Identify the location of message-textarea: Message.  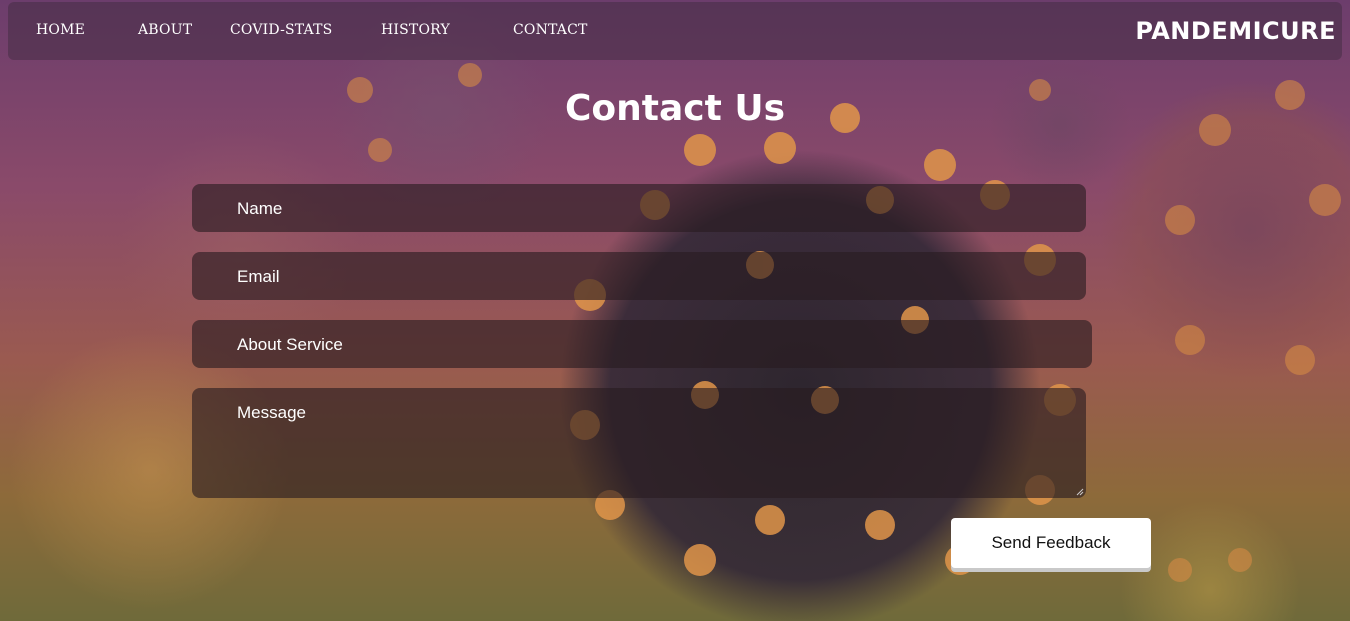
(639, 443).